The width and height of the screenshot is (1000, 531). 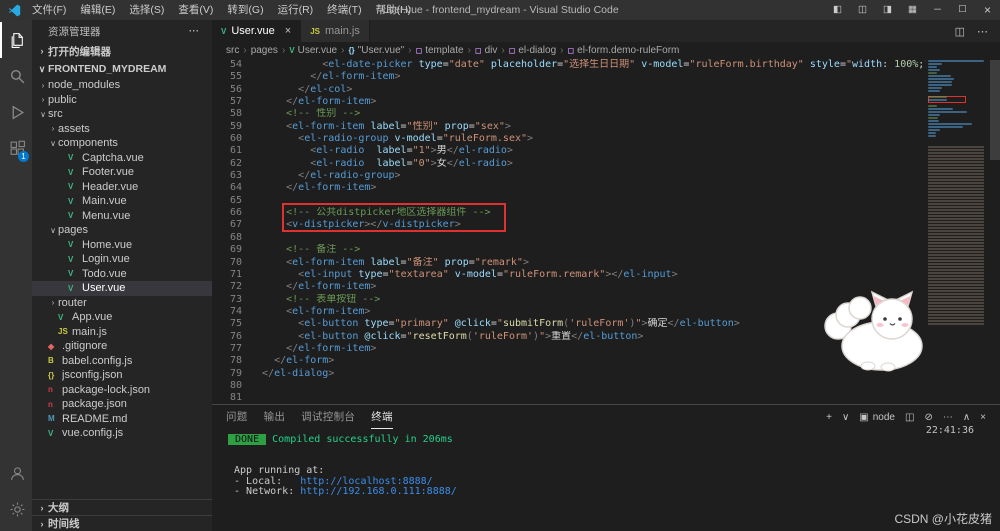 I want to click on maximize-icon: ☐, so click(x=962, y=10).